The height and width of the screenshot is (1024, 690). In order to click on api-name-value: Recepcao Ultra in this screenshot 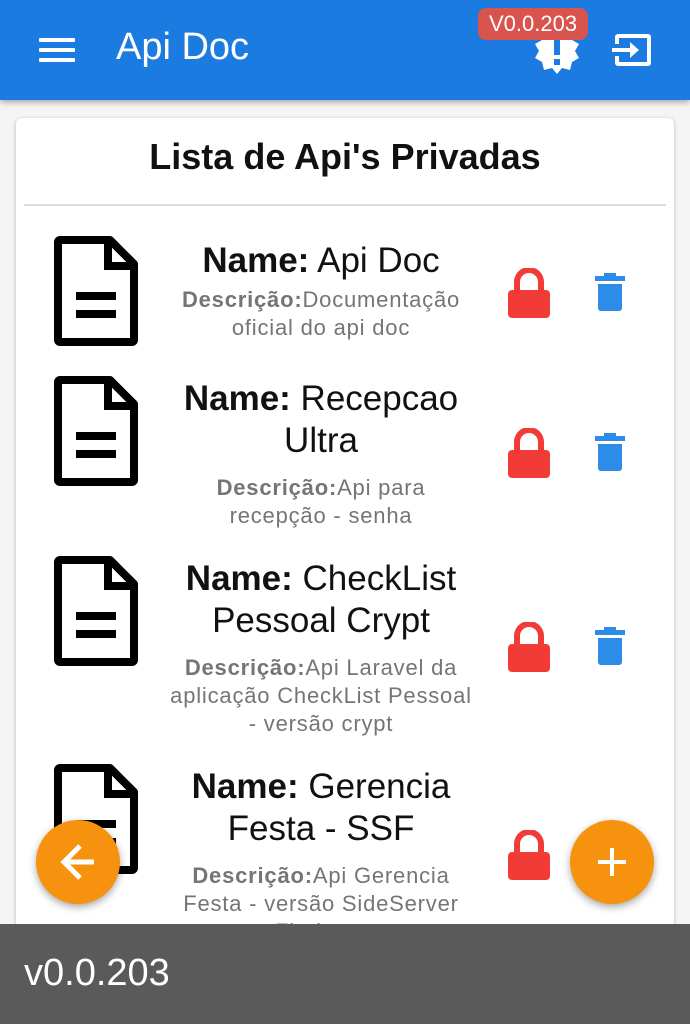, I will do `click(371, 419)`.